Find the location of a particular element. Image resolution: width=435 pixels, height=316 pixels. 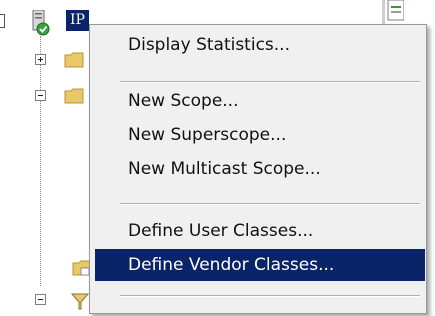

dhcp-server-icon is located at coordinates (41, 22).